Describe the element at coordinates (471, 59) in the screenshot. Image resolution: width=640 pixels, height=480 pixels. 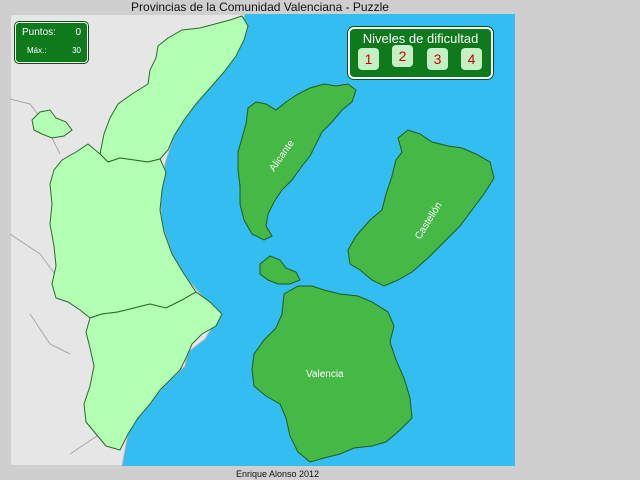
I see `level-4-button: 4` at that location.